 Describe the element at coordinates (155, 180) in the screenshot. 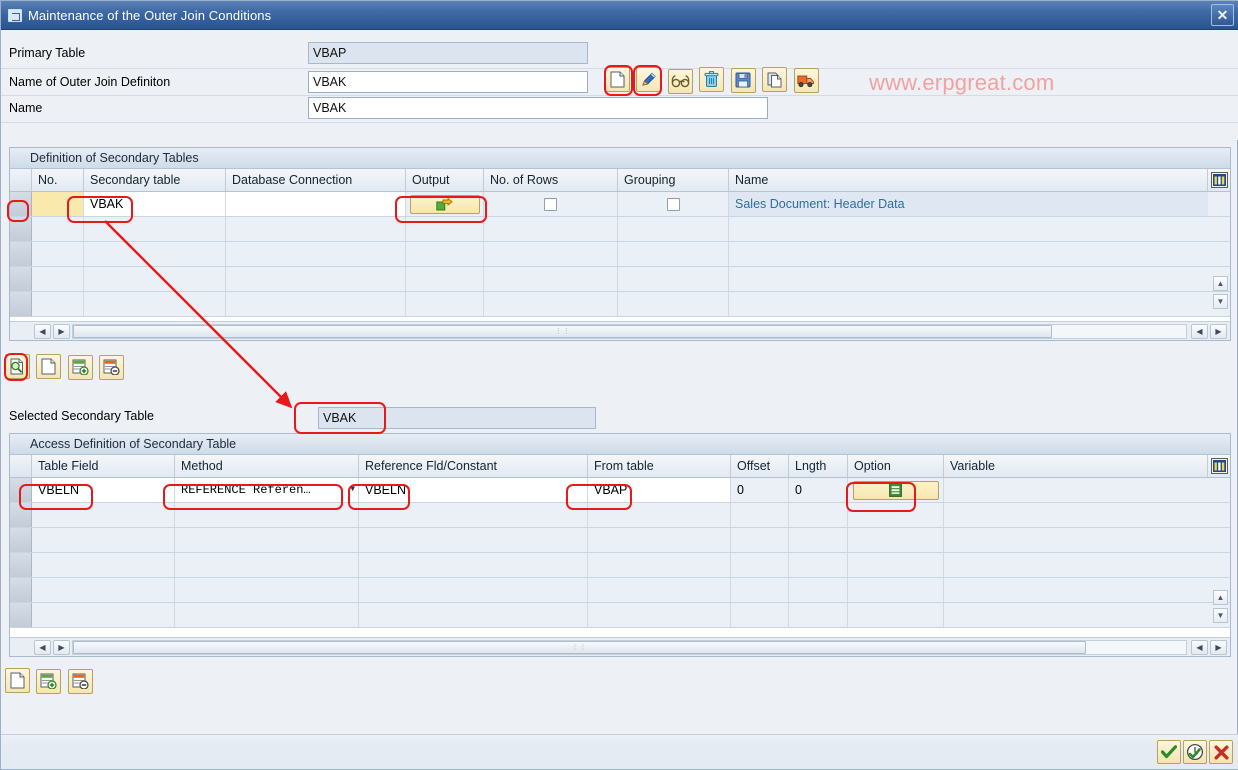

I see `column-header-secondary-table: Secondary table` at that location.